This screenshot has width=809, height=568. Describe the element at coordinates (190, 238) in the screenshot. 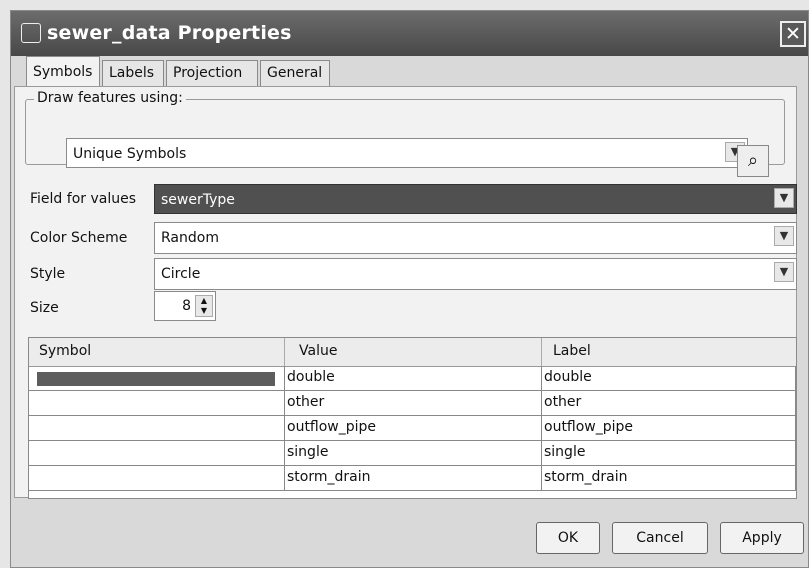

I see `color-scheme-value: Random` at that location.